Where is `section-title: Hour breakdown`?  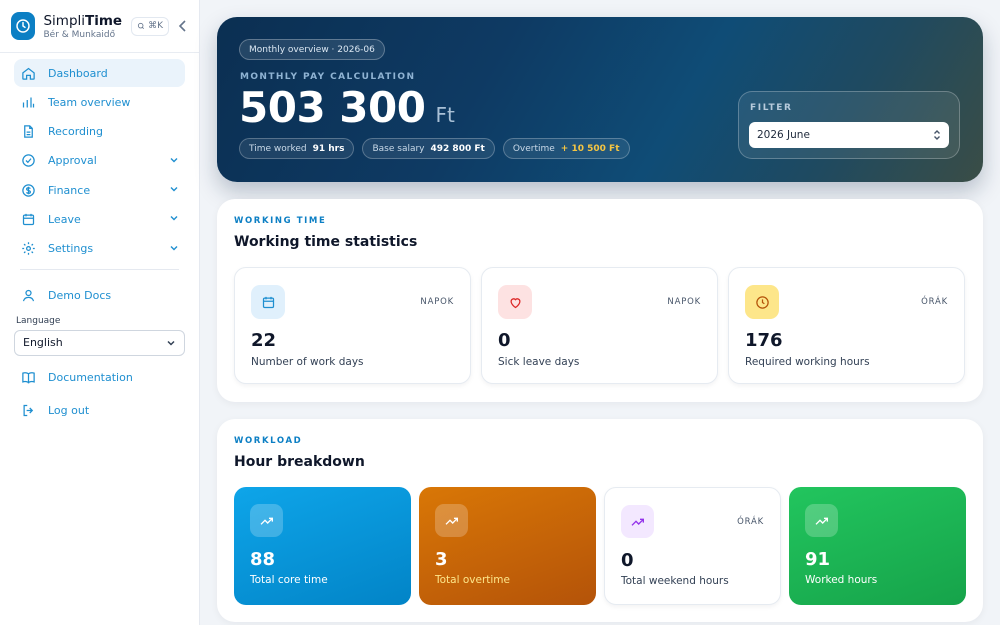
section-title: Hour breakdown is located at coordinates (299, 462).